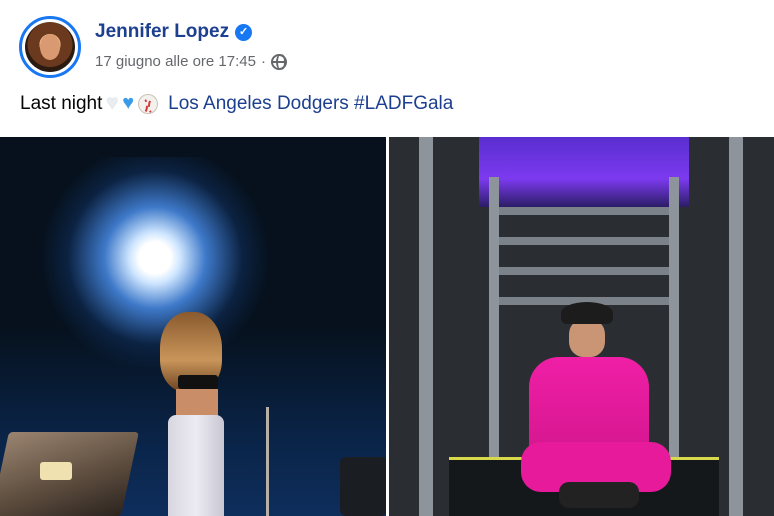 This screenshot has width=774, height=516. I want to click on post-text-prefix: Last night, so click(61, 103).